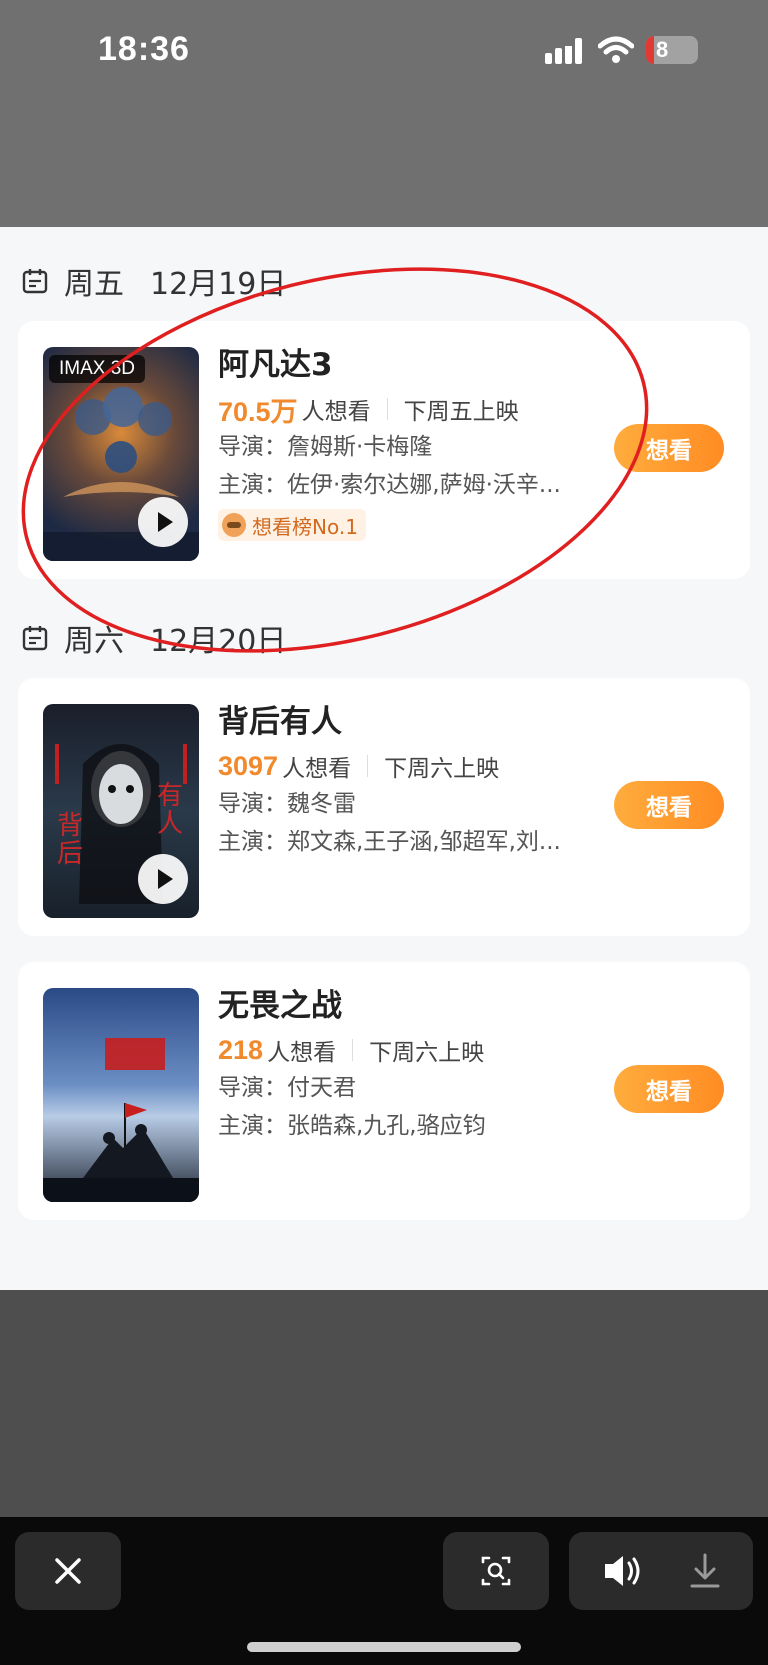 This screenshot has height=1665, width=768. I want to click on speaker-icon, so click(661, 1571).